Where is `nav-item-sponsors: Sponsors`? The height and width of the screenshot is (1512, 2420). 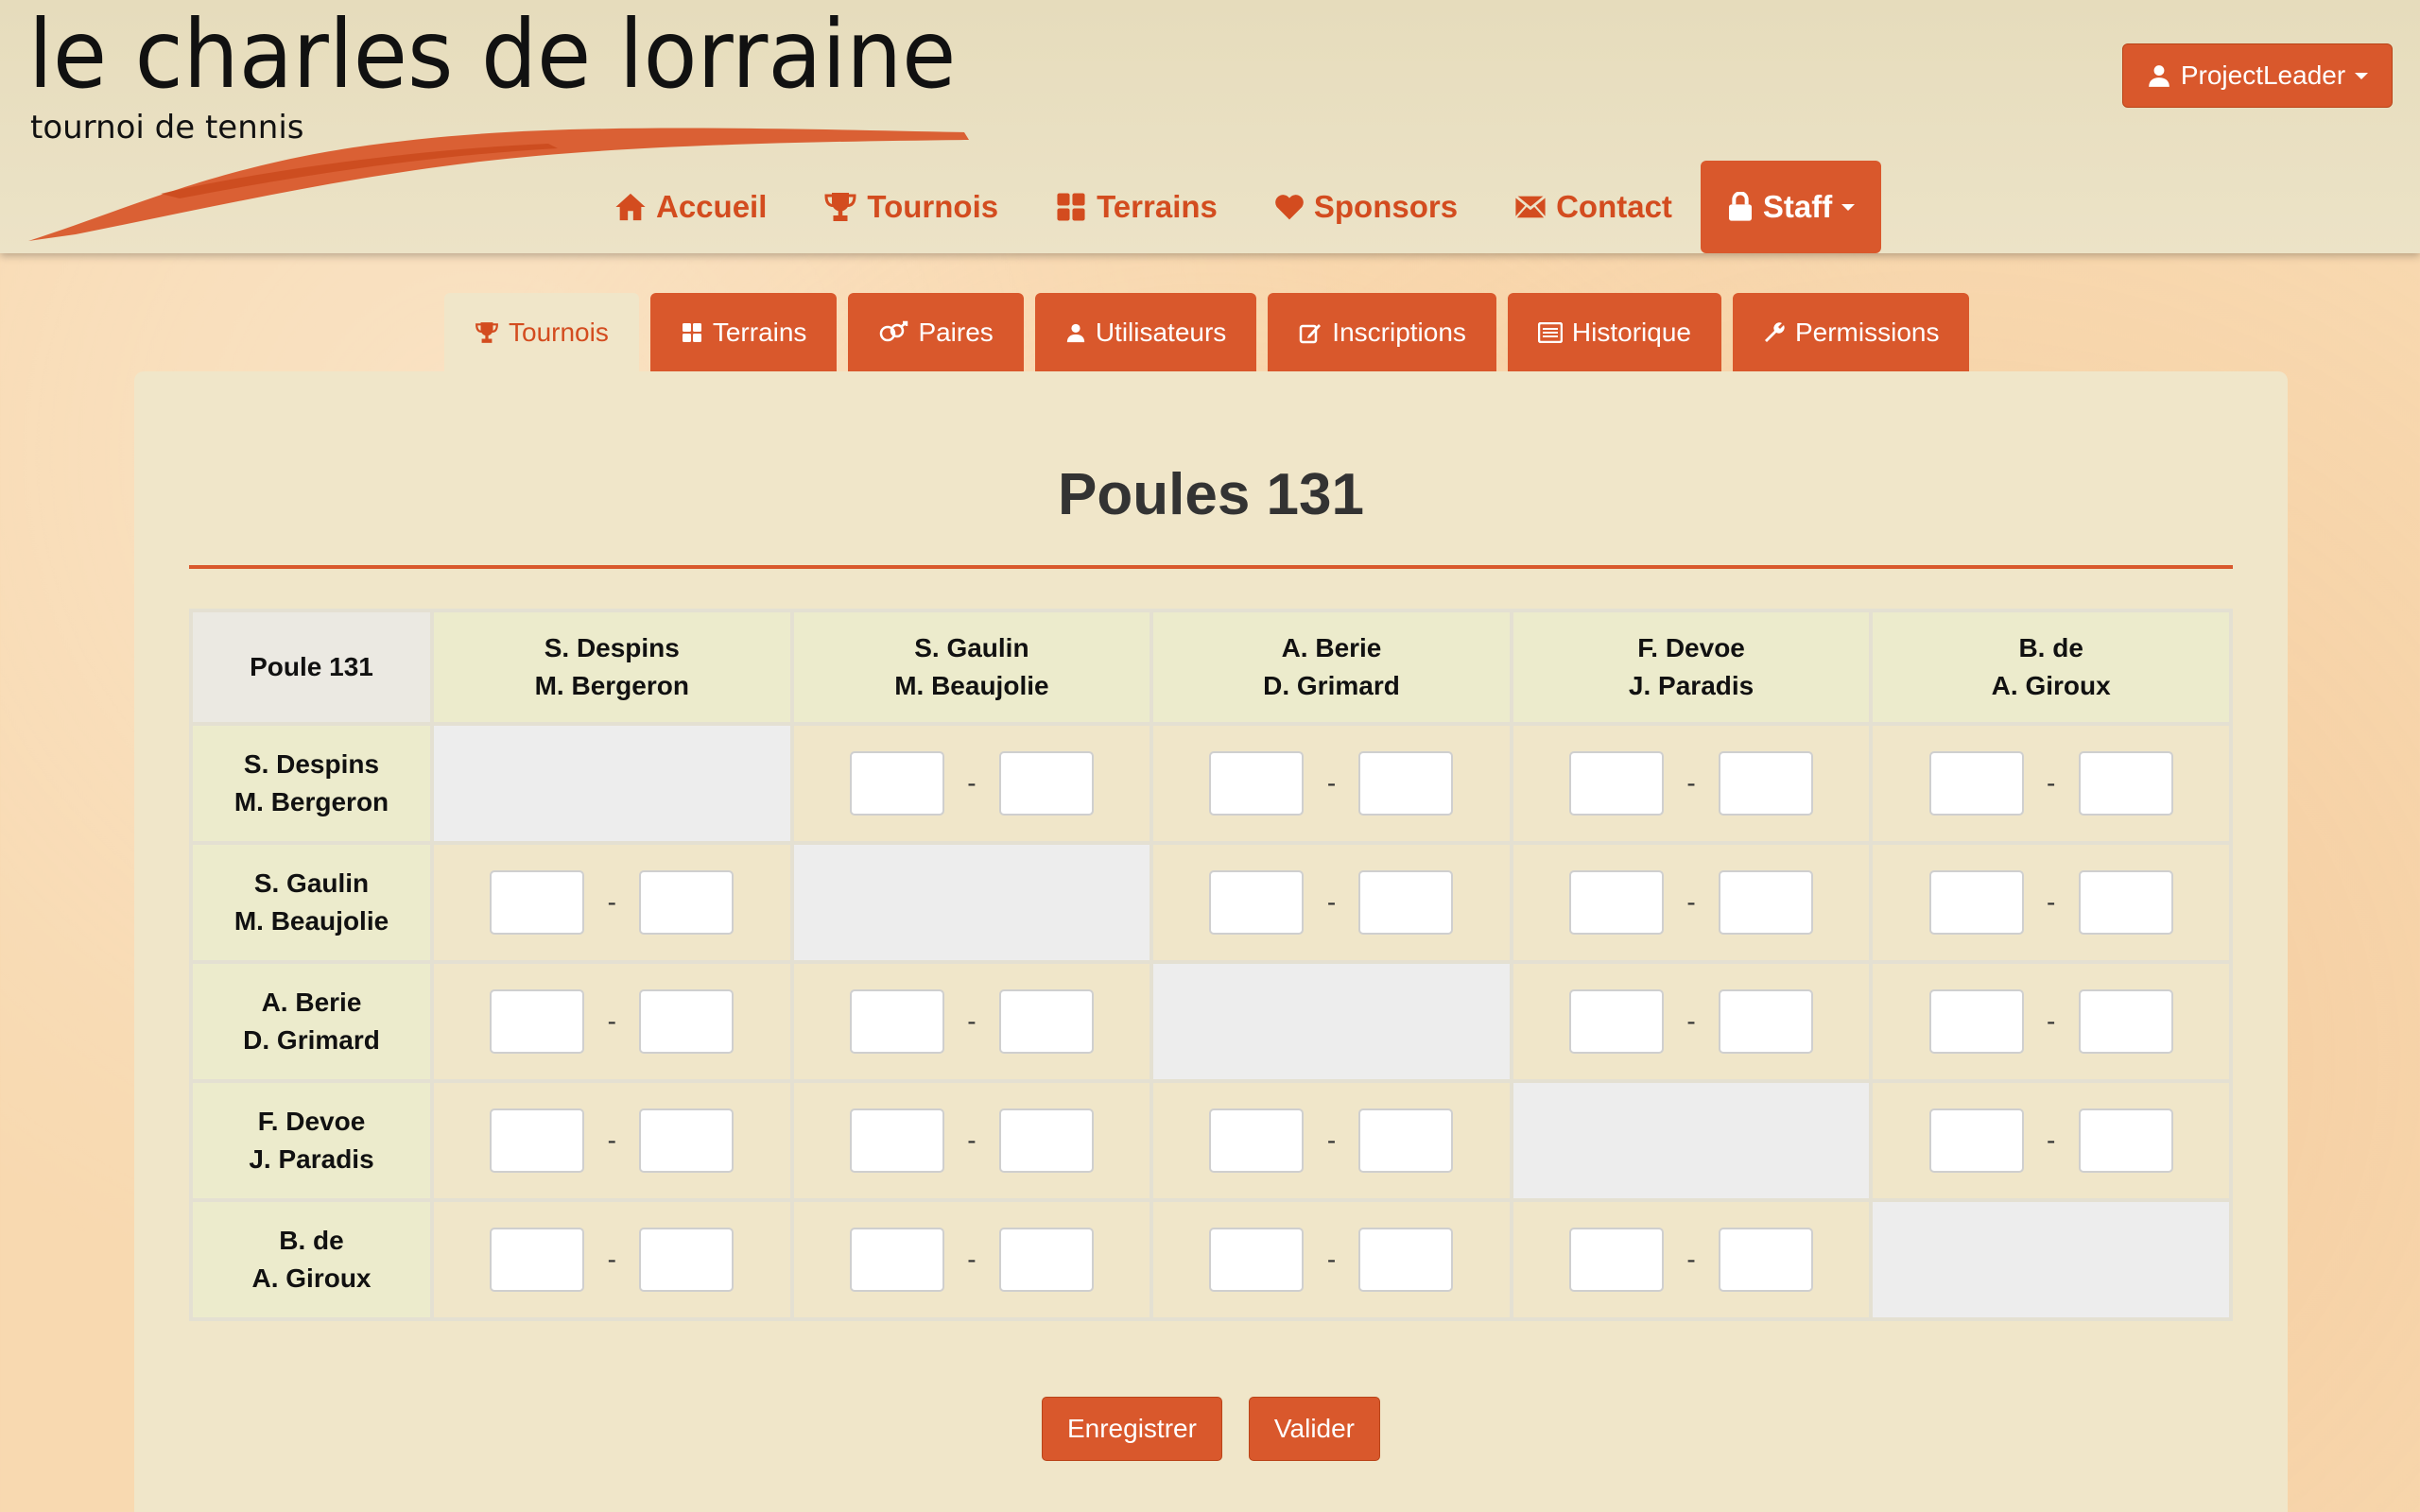 nav-item-sponsors: Sponsors is located at coordinates (1366, 207).